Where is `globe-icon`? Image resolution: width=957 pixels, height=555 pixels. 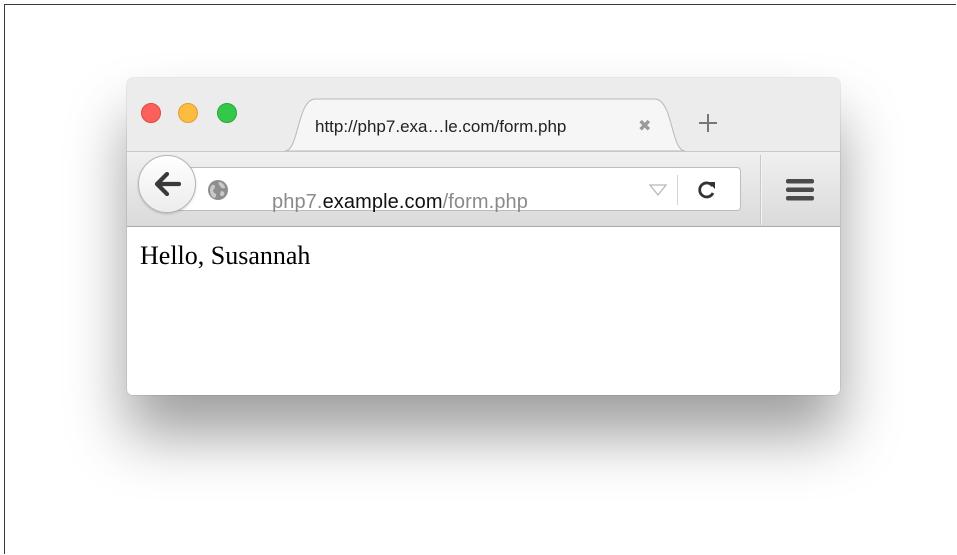
globe-icon is located at coordinates (218, 190).